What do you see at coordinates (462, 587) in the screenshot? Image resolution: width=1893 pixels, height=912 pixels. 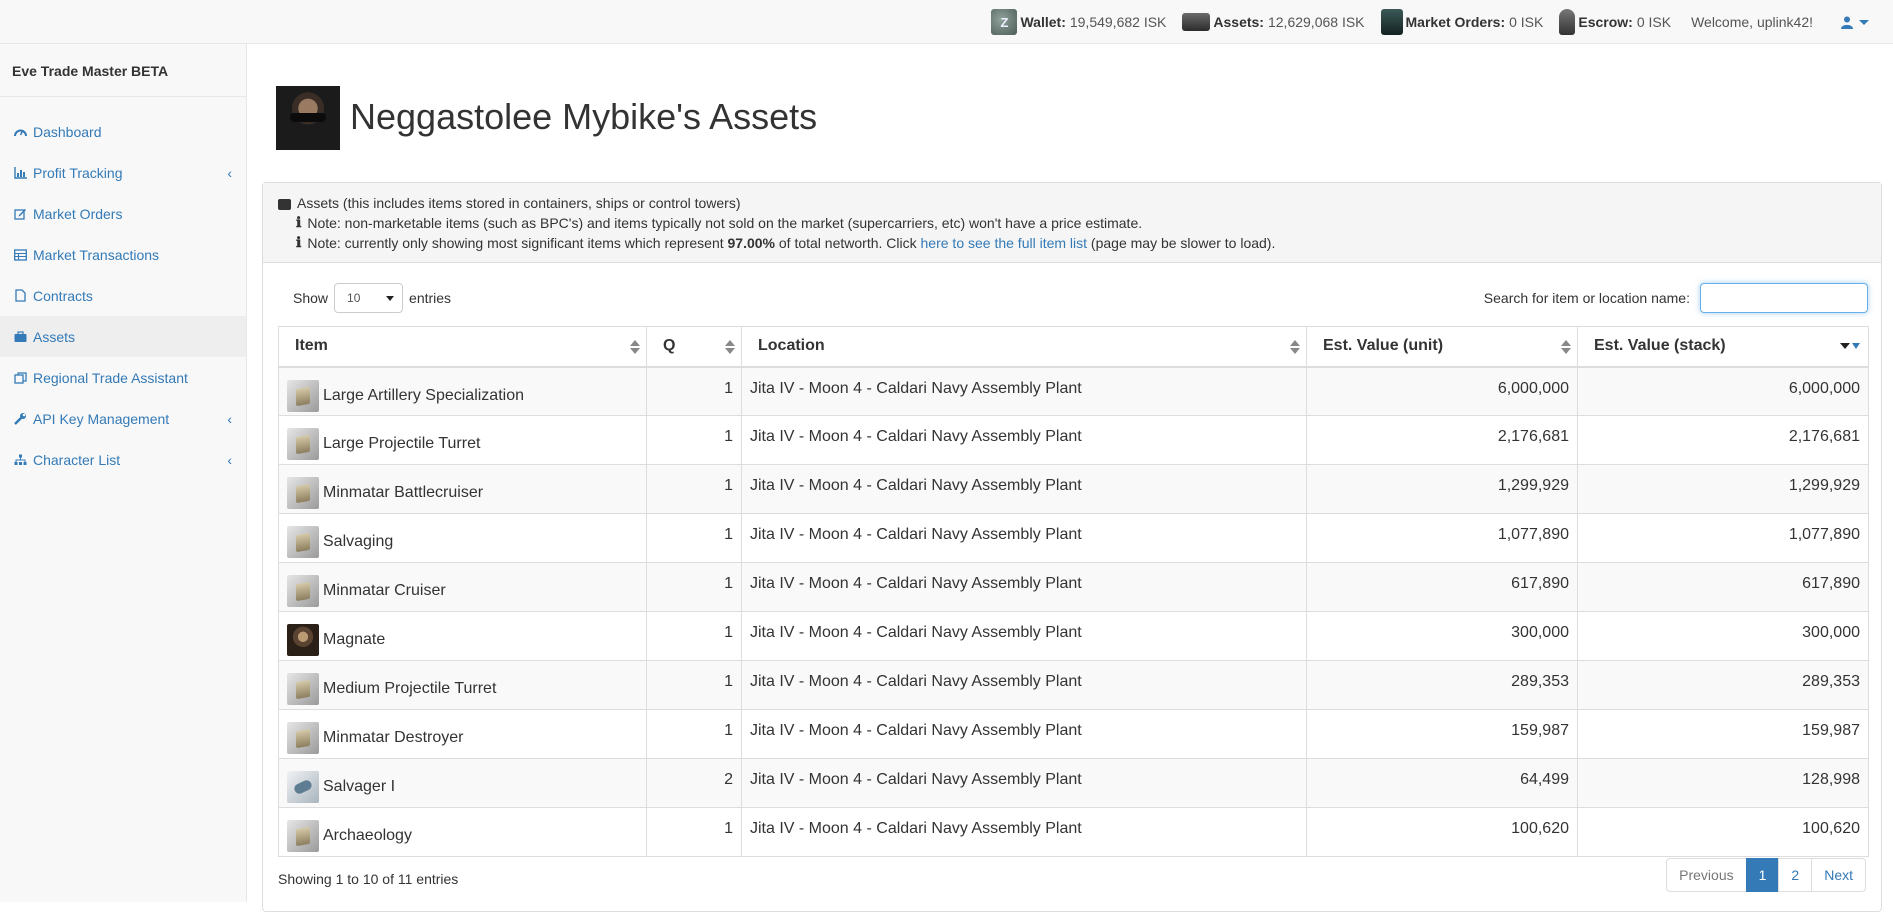 I see `item-cell: Minmatar Cruiser` at bounding box center [462, 587].